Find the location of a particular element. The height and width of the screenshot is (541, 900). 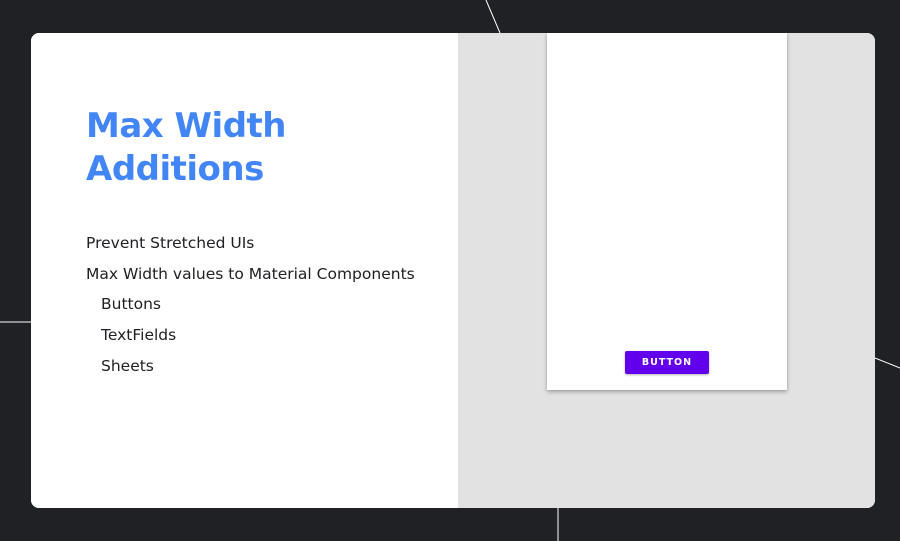

slide-title: Max Width Additions is located at coordinates (186, 148).